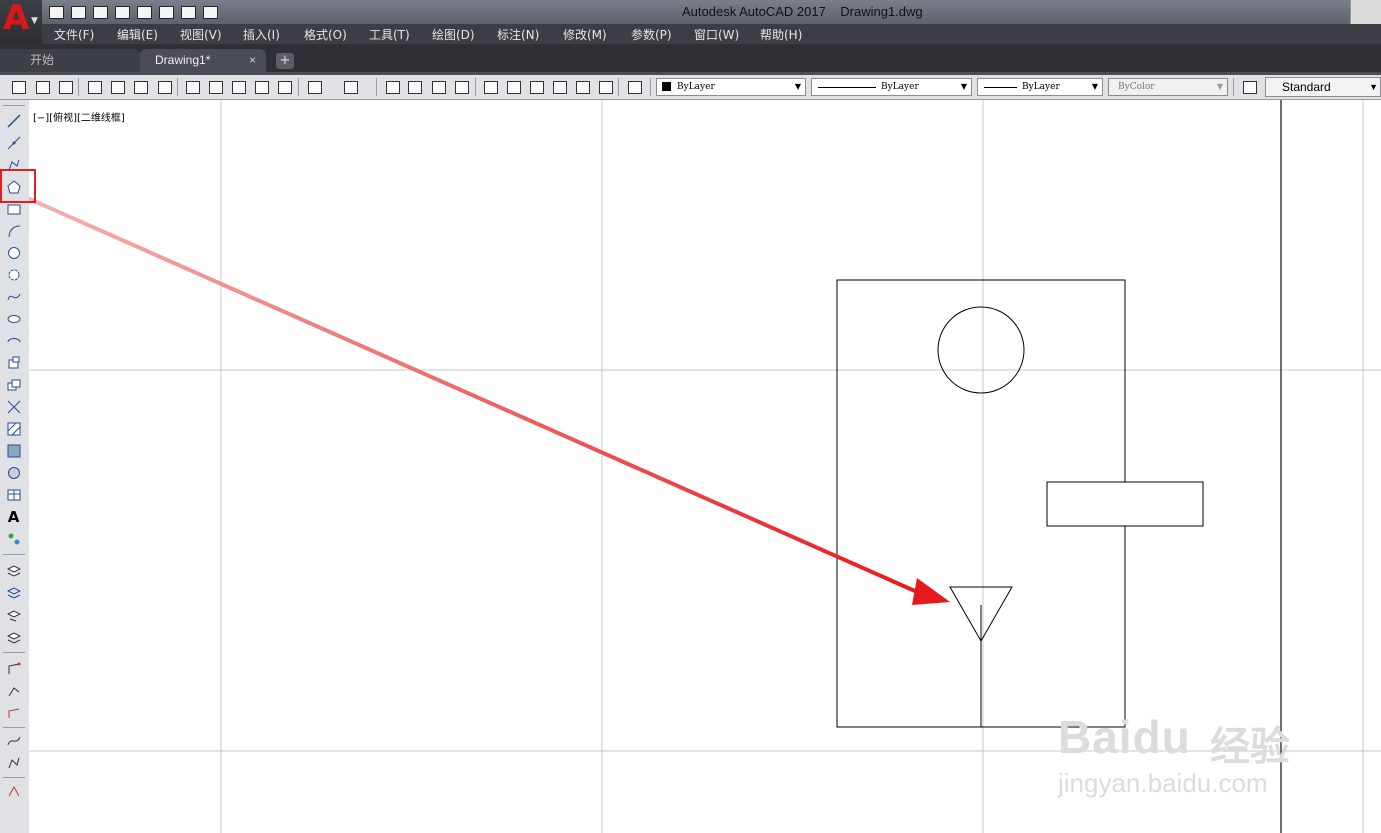 The width and height of the screenshot is (1381, 833). Describe the element at coordinates (1168, 87) in the screenshot. I see `plotstyle-dropdown: ByColor ▼` at that location.